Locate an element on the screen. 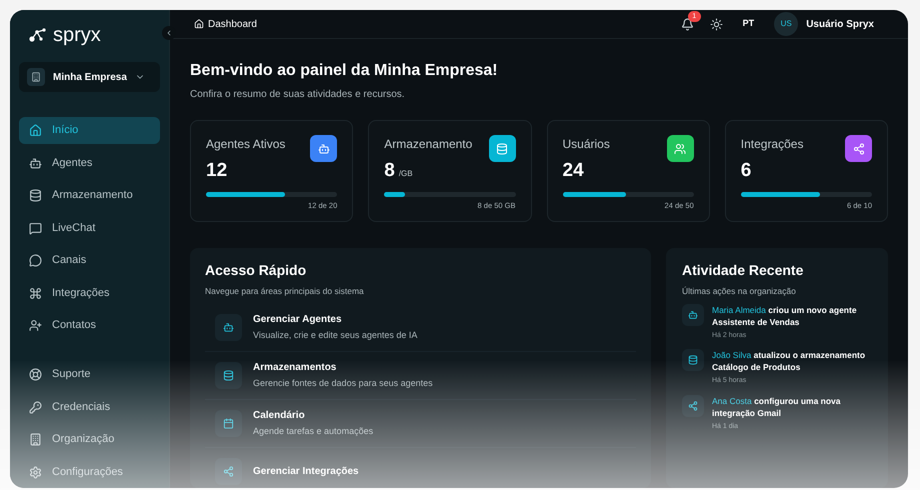 This screenshot has height=490, width=920. lifebuoy-icon is located at coordinates (35, 374).